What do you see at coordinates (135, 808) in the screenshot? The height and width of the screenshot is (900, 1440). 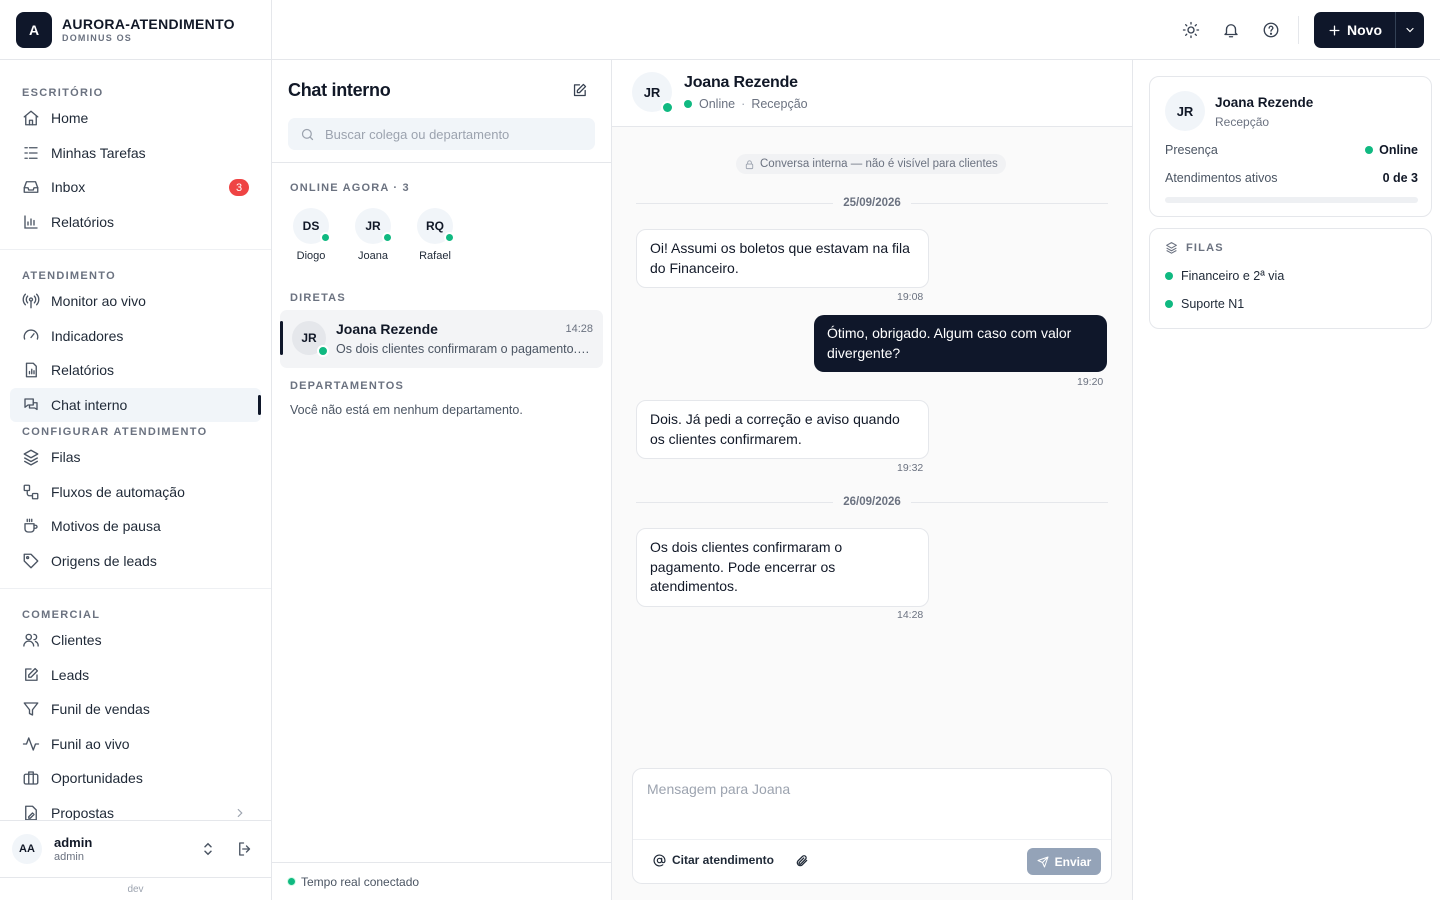 I see `sidebar-item-proposals: Propostas` at bounding box center [135, 808].